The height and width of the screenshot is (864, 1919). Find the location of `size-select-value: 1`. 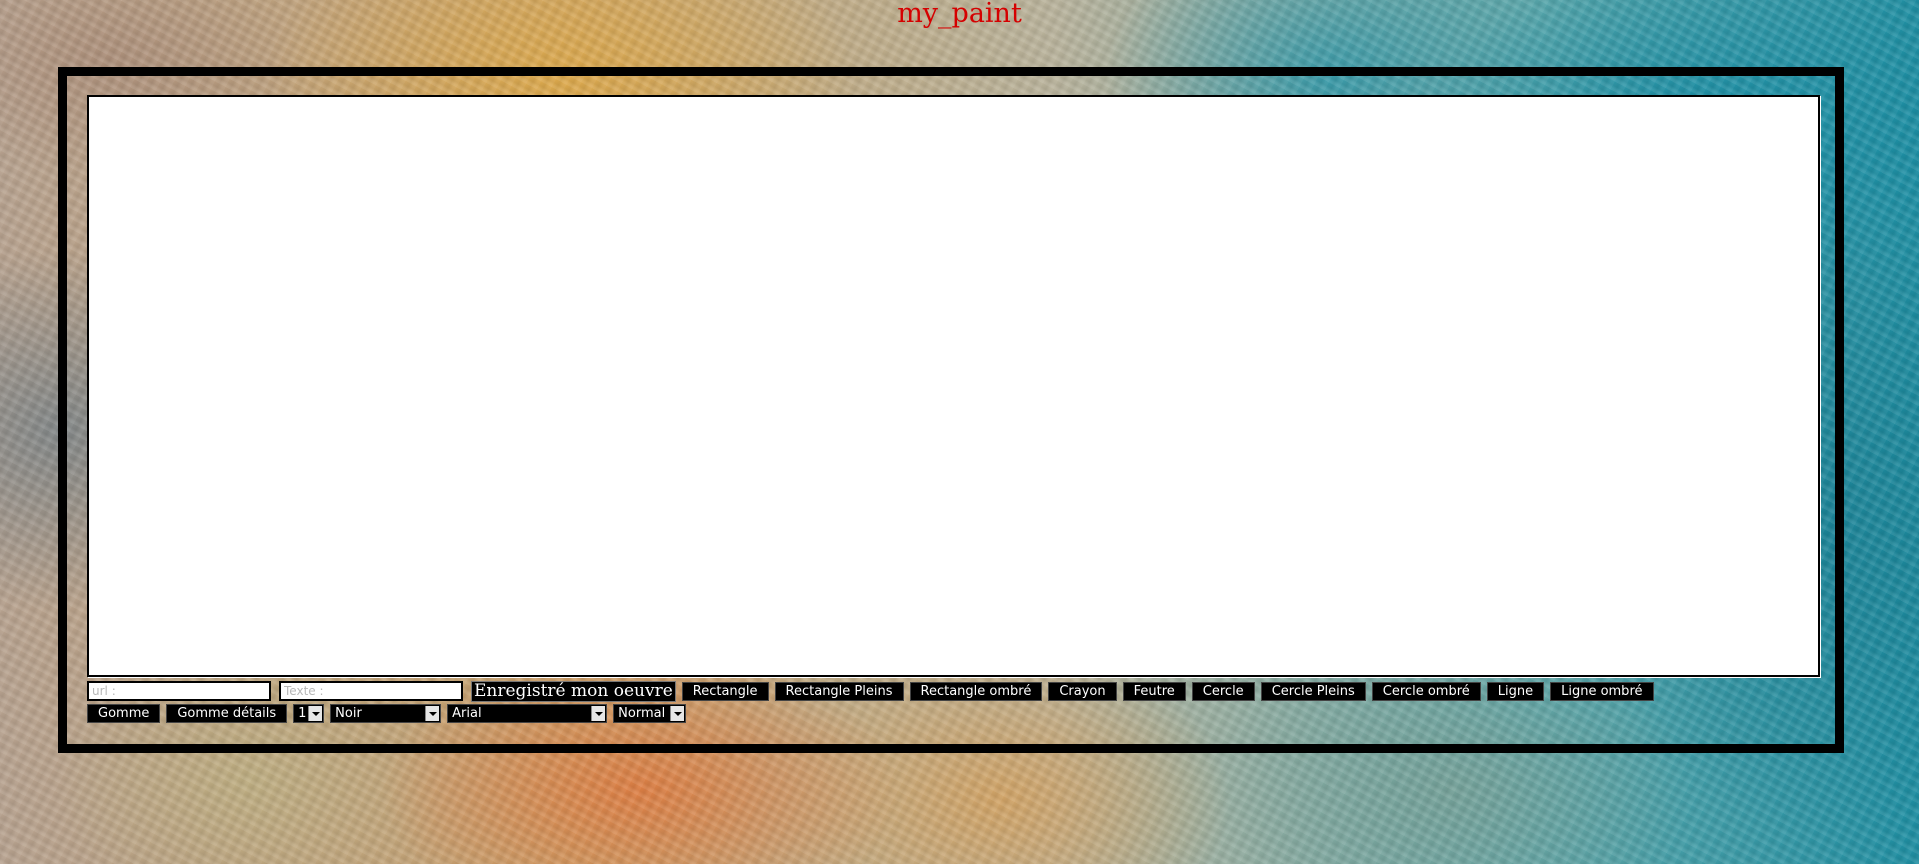

size-select-value: 1 is located at coordinates (302, 713).